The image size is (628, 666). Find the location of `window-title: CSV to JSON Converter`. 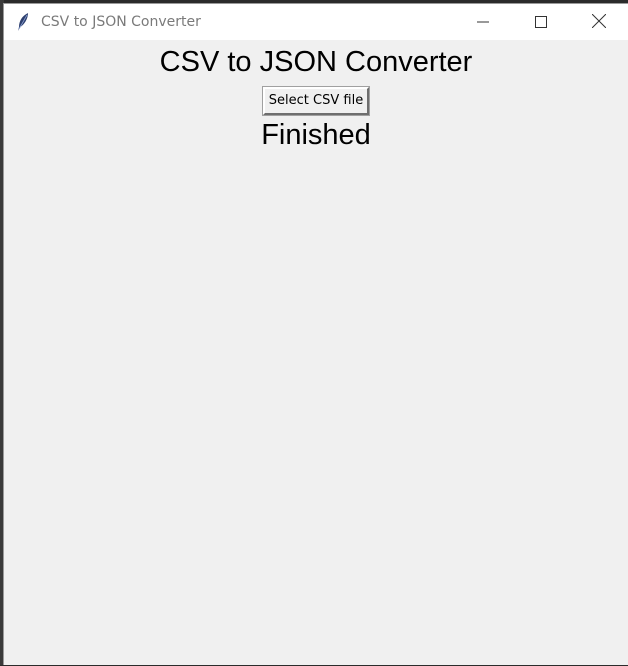

window-title: CSV to JSON Converter is located at coordinates (121, 22).